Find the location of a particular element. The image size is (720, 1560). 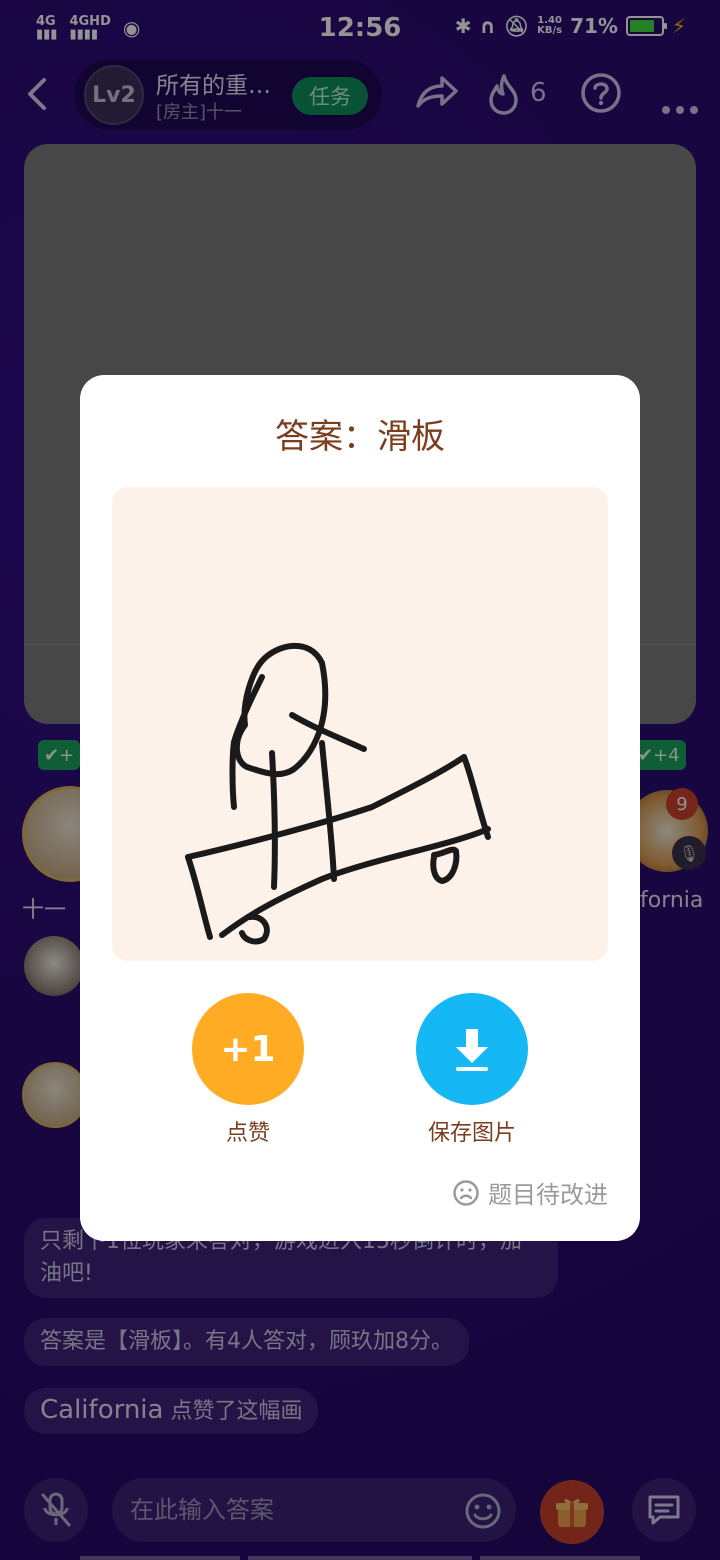

improve-link: 题目待改进 is located at coordinates (530, 1192).